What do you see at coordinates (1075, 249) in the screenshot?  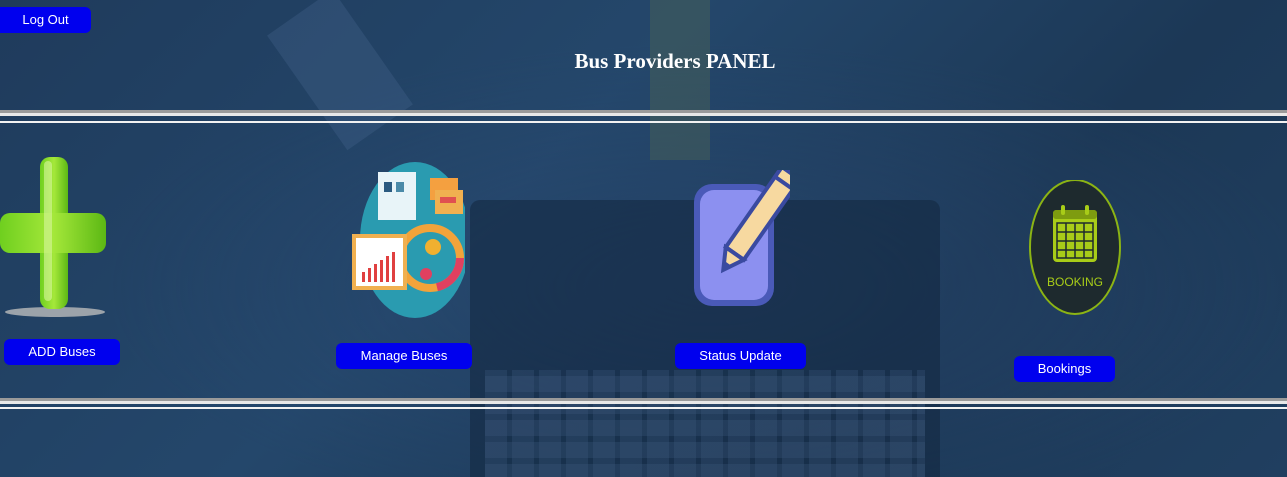 I see `booking-calendar-icon: BOOKING` at bounding box center [1075, 249].